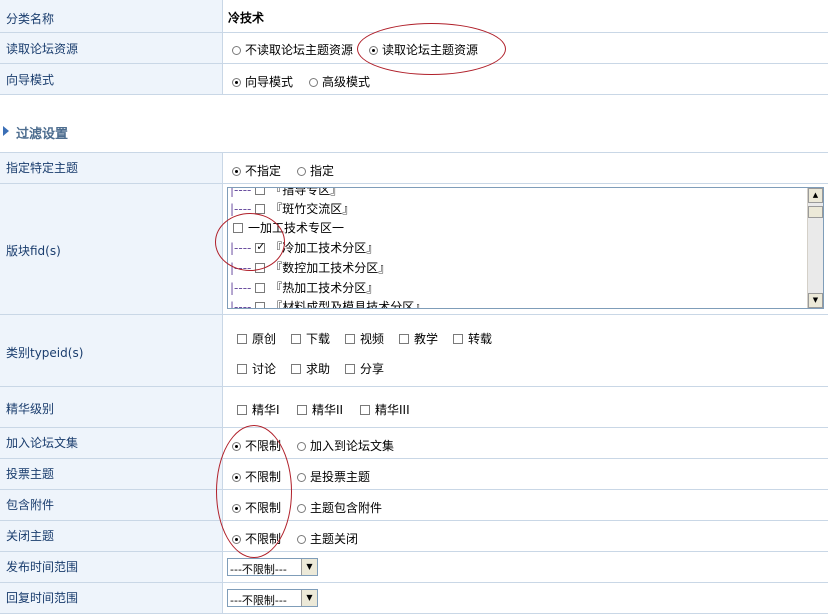  Describe the element at coordinates (292, 49) in the screenshot. I see `read-forum-option-no: 不读取论坛主题资源` at that location.